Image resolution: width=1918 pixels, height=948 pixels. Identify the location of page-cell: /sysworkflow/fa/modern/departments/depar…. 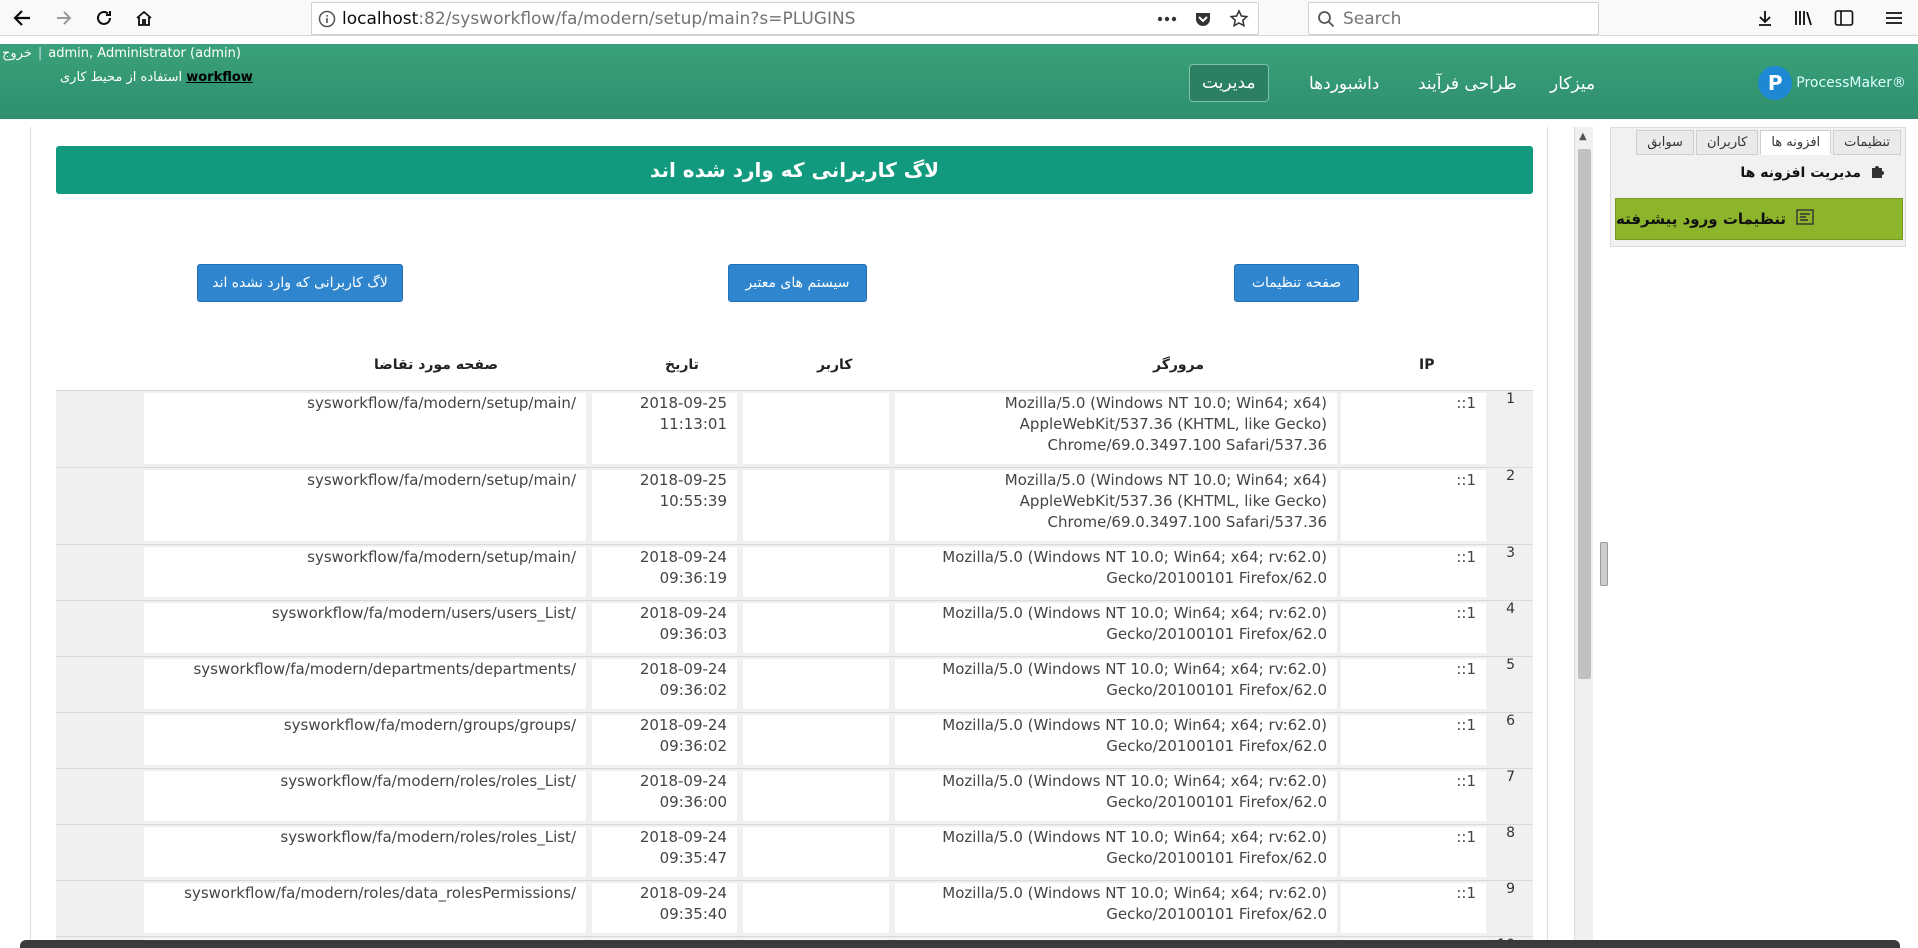
(365, 684).